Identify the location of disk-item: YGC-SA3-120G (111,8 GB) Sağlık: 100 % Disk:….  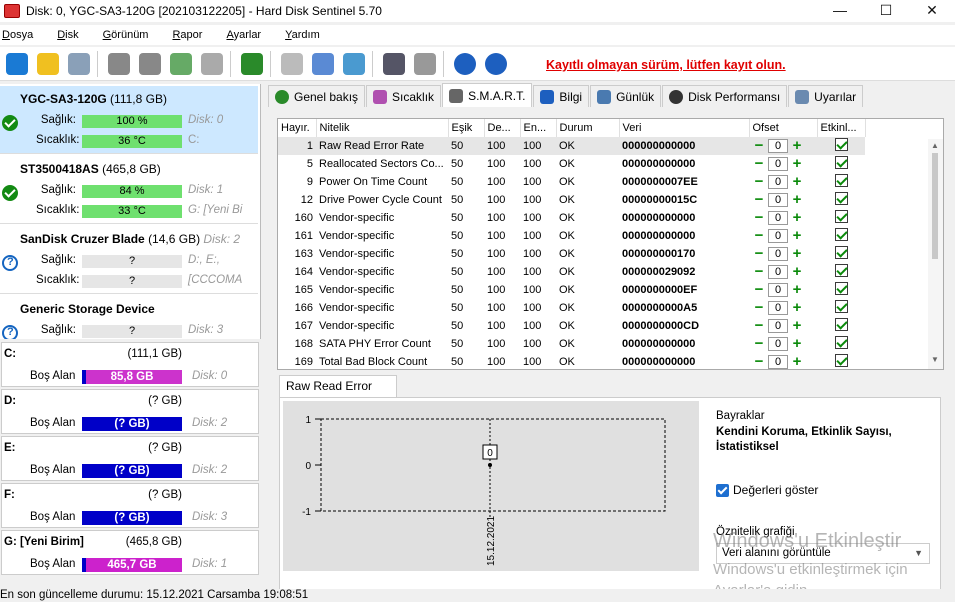
(129, 120).